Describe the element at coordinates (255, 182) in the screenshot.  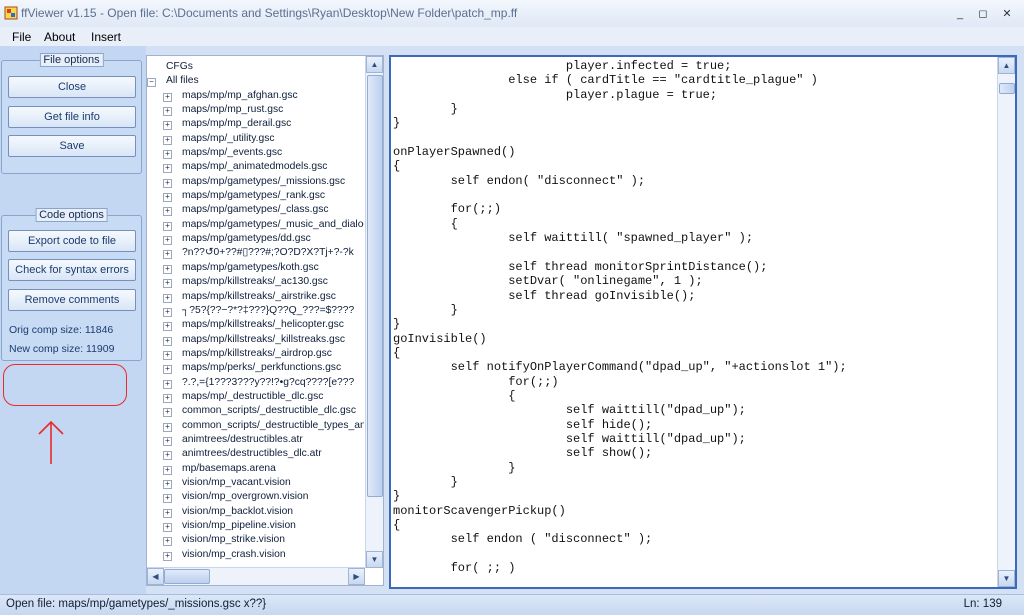
I see `tree-item: + maps/mp/gametypes/_missions.gsc` at that location.